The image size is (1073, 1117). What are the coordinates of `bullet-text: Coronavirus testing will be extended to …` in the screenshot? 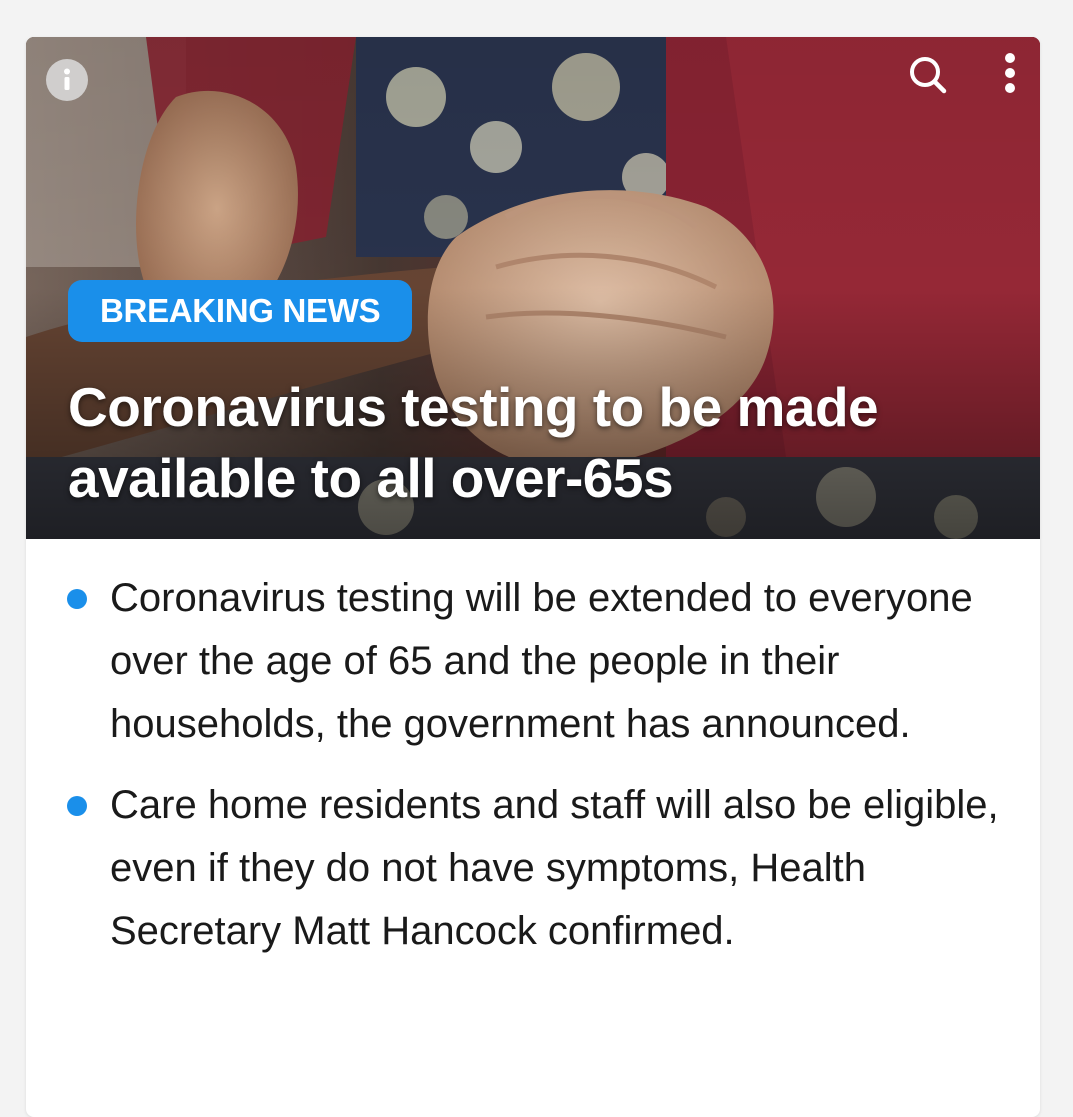 It's located at (541, 661).